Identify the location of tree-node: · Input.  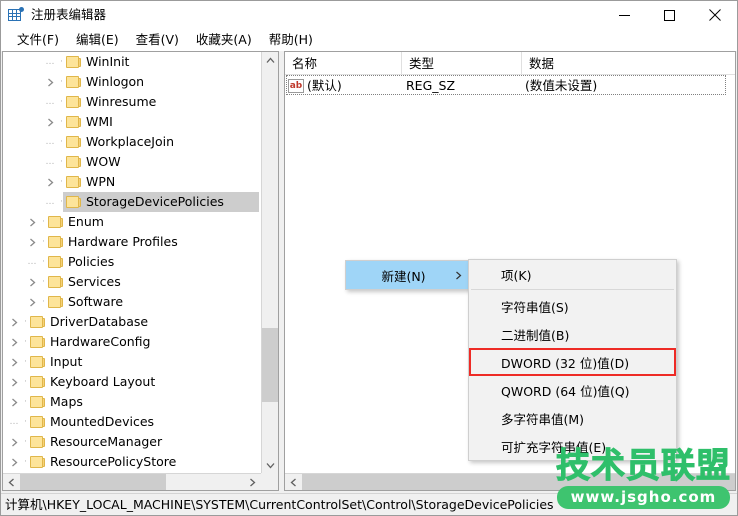
(133, 362).